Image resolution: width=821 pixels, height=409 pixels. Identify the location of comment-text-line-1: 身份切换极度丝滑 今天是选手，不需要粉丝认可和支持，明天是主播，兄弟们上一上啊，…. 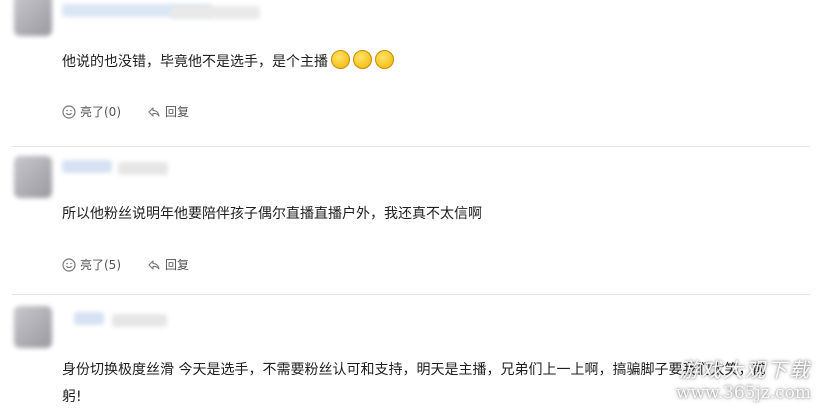
(414, 370).